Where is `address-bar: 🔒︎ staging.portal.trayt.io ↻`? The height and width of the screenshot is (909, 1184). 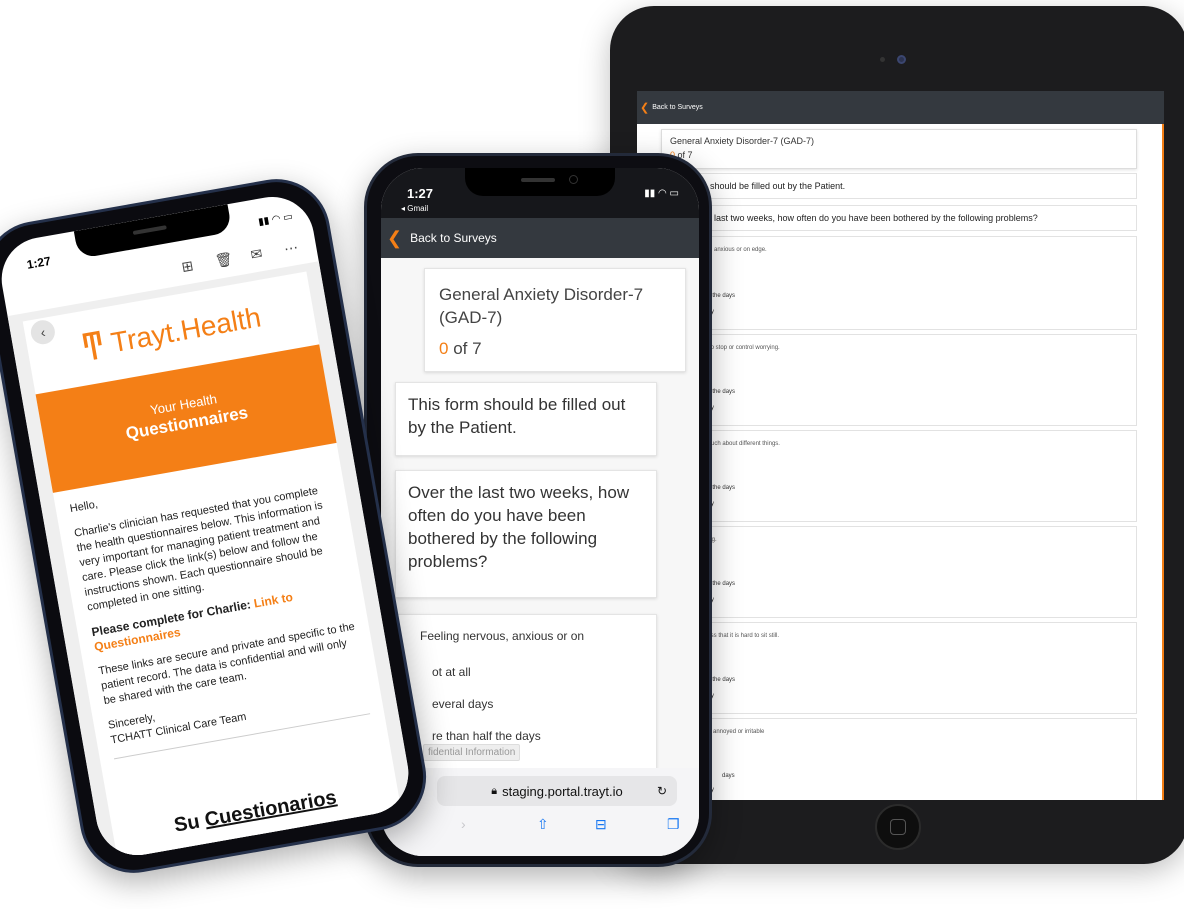 address-bar: 🔒︎ staging.portal.trayt.io ↻ is located at coordinates (557, 791).